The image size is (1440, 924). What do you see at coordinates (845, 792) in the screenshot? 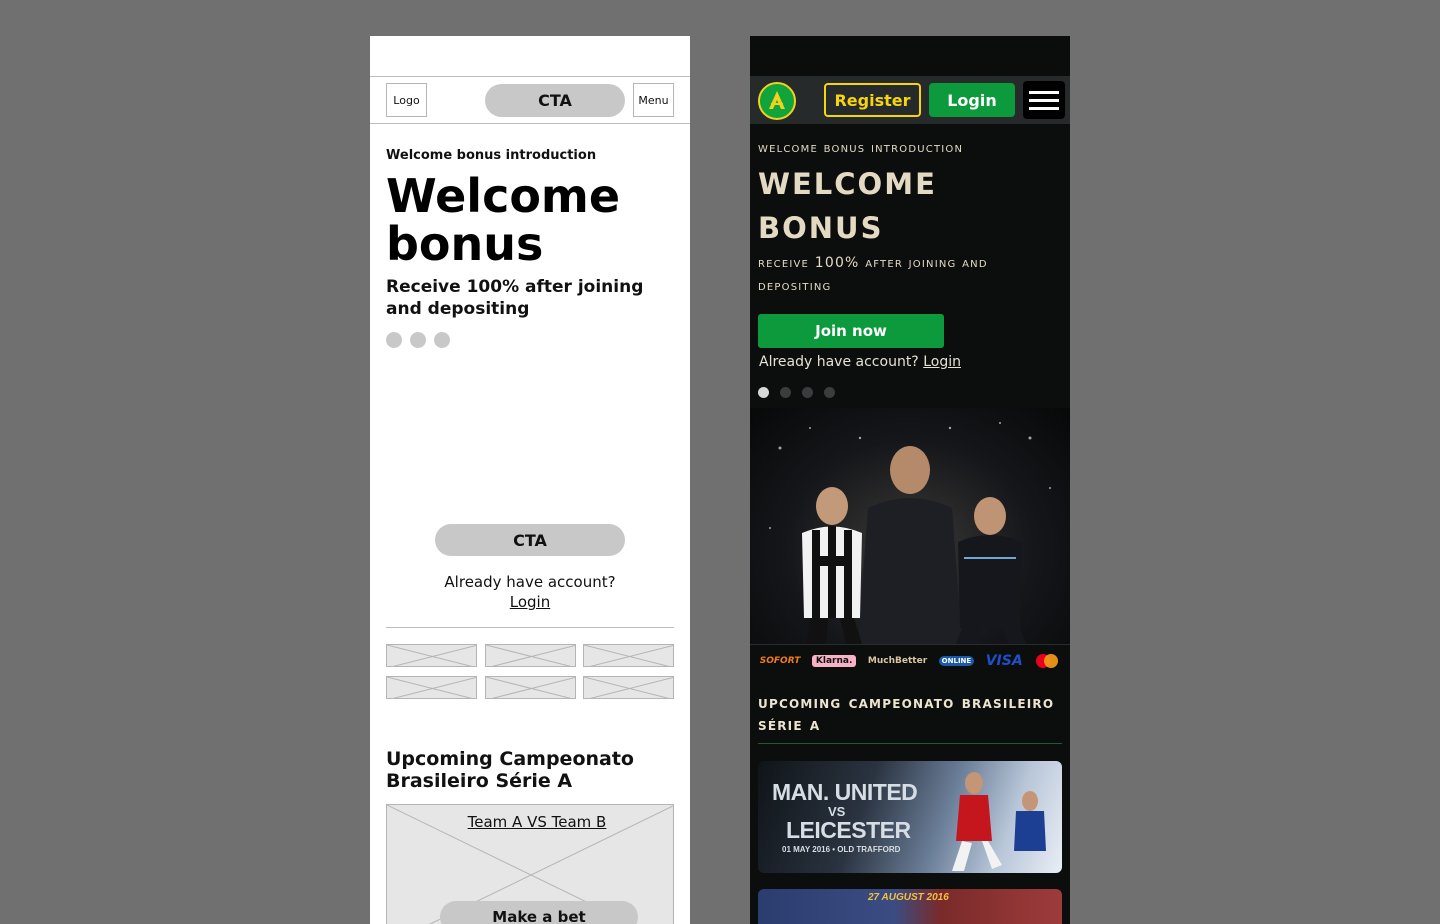
I see `match-team-a: MAN. UNITED` at bounding box center [845, 792].